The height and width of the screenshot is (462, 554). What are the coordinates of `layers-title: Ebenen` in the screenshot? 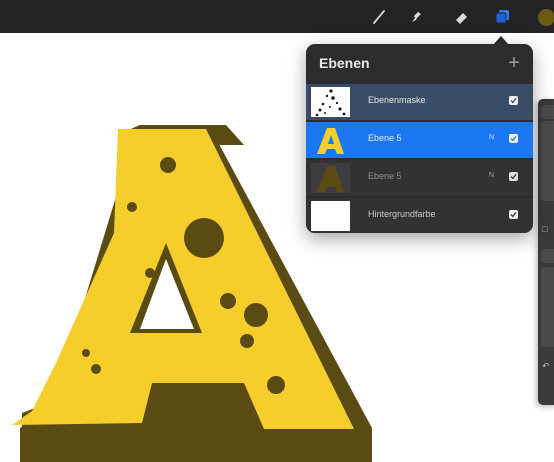 It's located at (344, 63).